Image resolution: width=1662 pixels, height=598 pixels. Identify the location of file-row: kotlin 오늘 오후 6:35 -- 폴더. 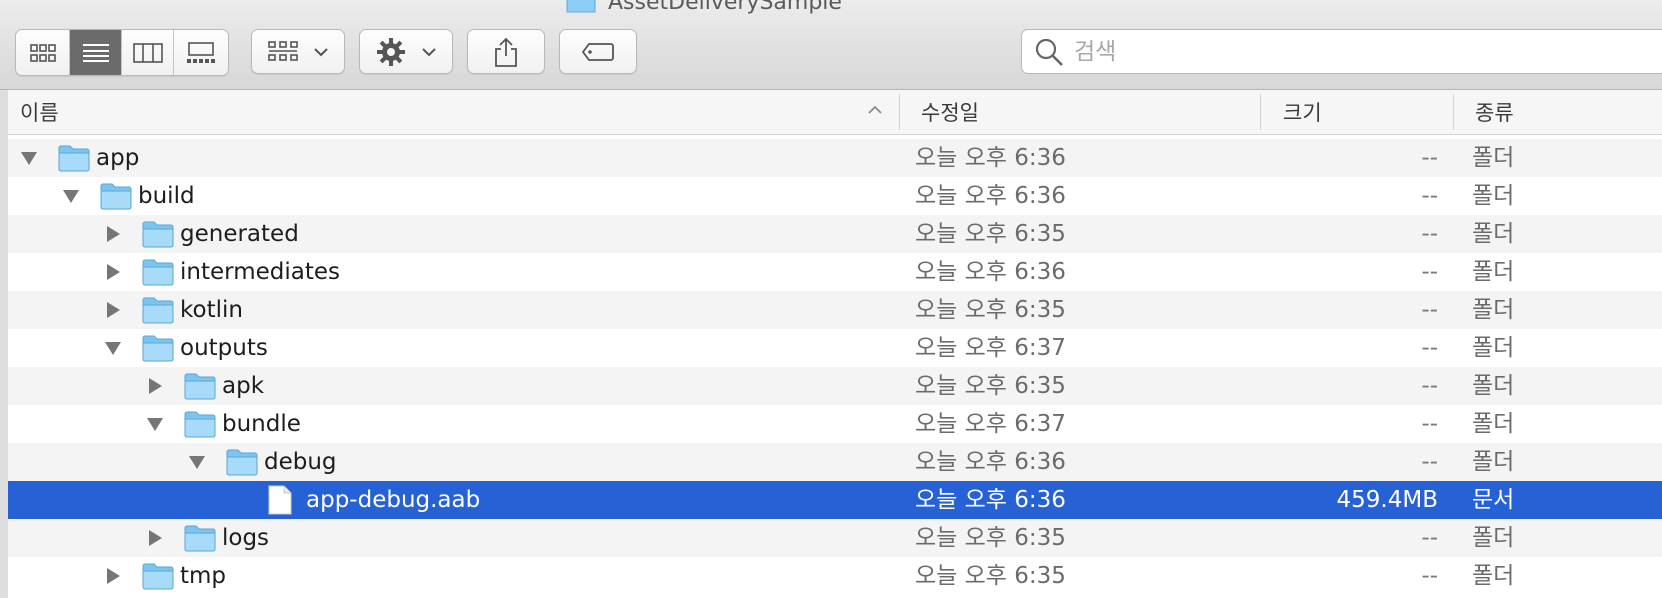
(835, 310).